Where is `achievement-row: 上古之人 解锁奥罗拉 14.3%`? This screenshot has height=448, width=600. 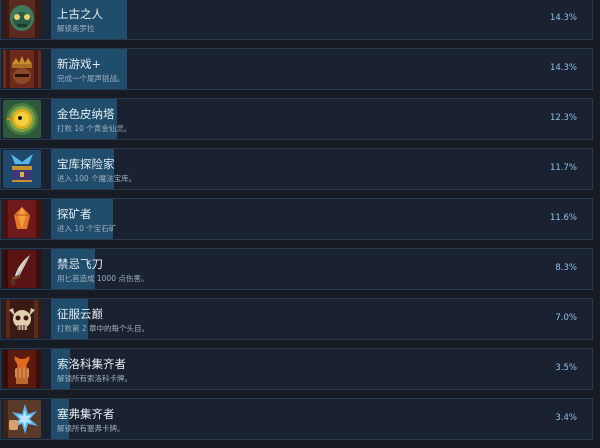 achievement-row: 上古之人 解锁奥罗拉 14.3% is located at coordinates (296, 20).